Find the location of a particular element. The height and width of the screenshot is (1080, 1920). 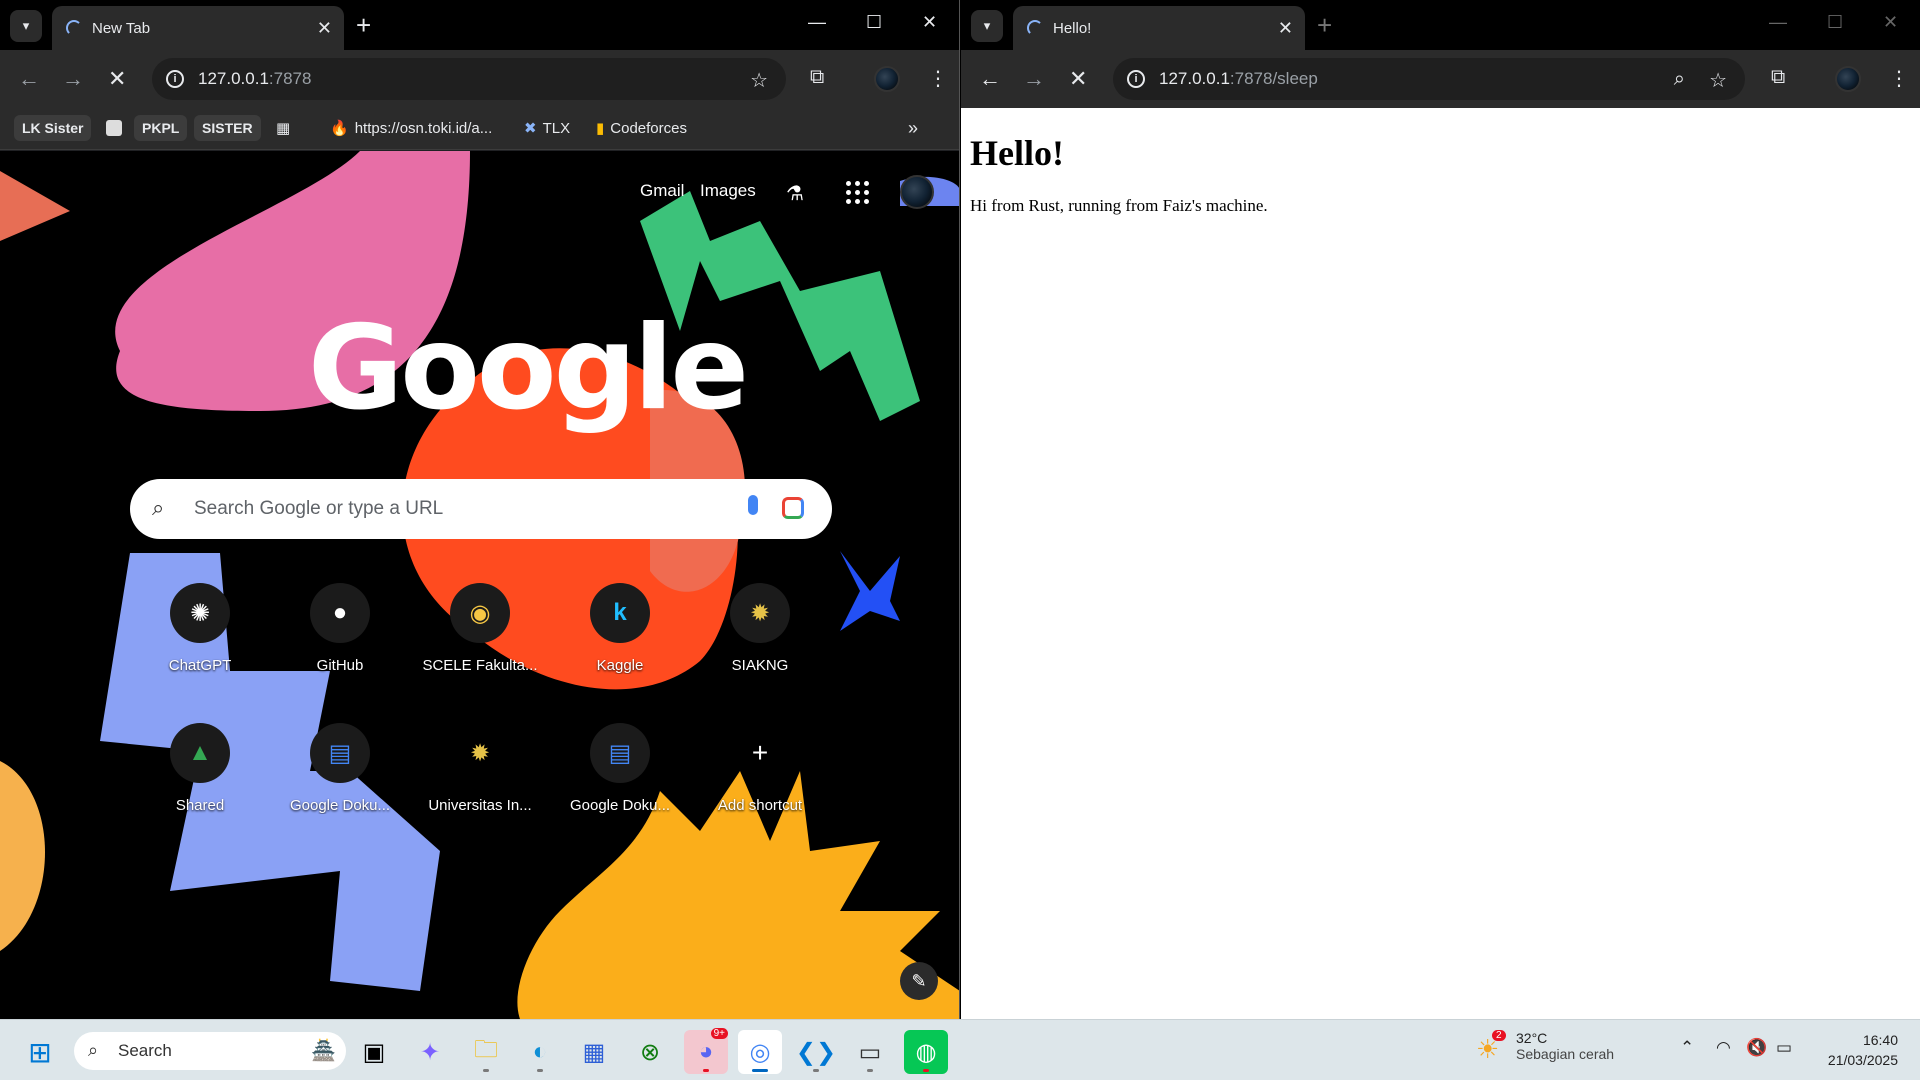

bookmark-sister: SISTER is located at coordinates (227, 128).